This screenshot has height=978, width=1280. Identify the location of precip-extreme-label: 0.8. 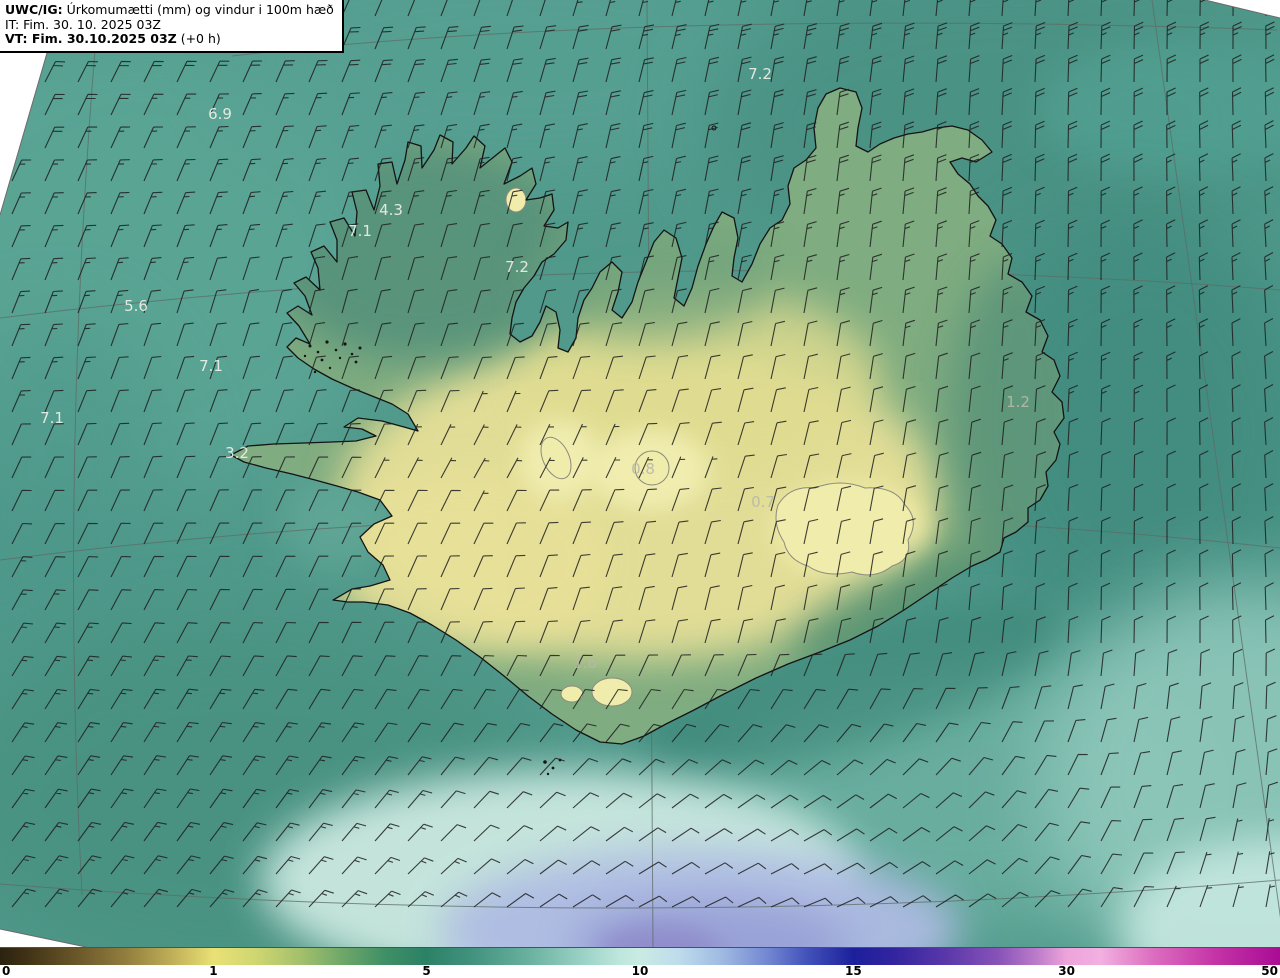
(643, 469).